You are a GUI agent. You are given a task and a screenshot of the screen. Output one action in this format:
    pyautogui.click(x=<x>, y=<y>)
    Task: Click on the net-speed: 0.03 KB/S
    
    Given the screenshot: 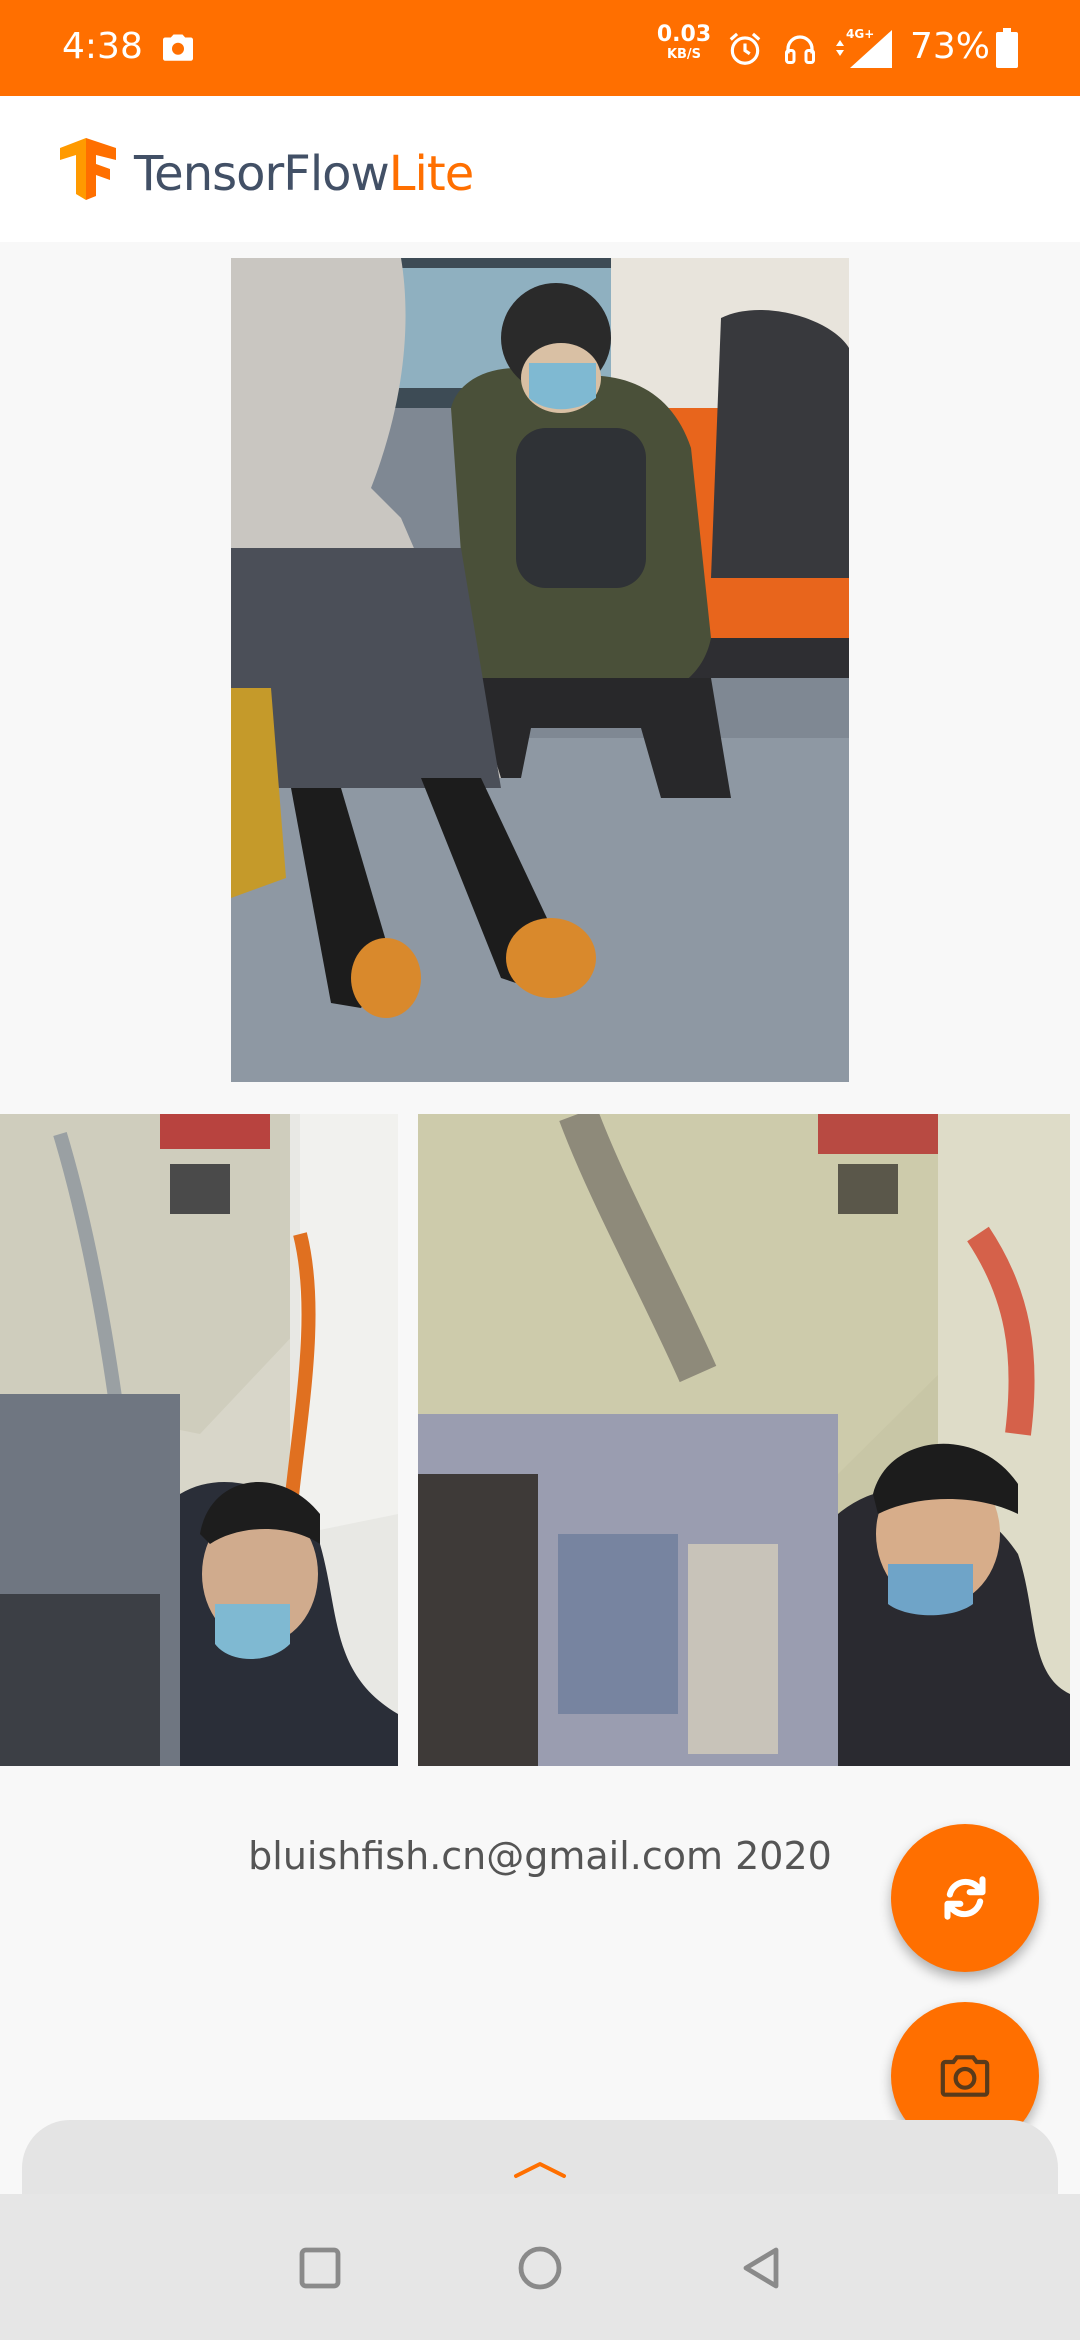 What is the action you would take?
    pyautogui.click(x=684, y=42)
    